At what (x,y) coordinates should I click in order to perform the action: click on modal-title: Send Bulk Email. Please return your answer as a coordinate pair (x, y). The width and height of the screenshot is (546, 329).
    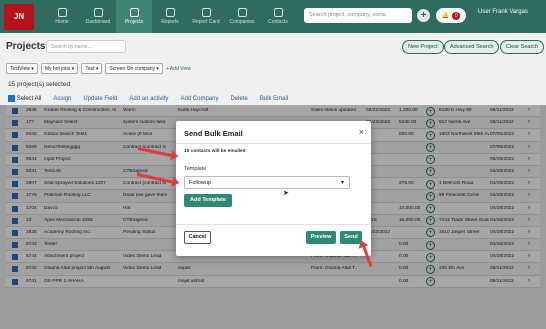
    Looking at the image, I should click on (213, 133).